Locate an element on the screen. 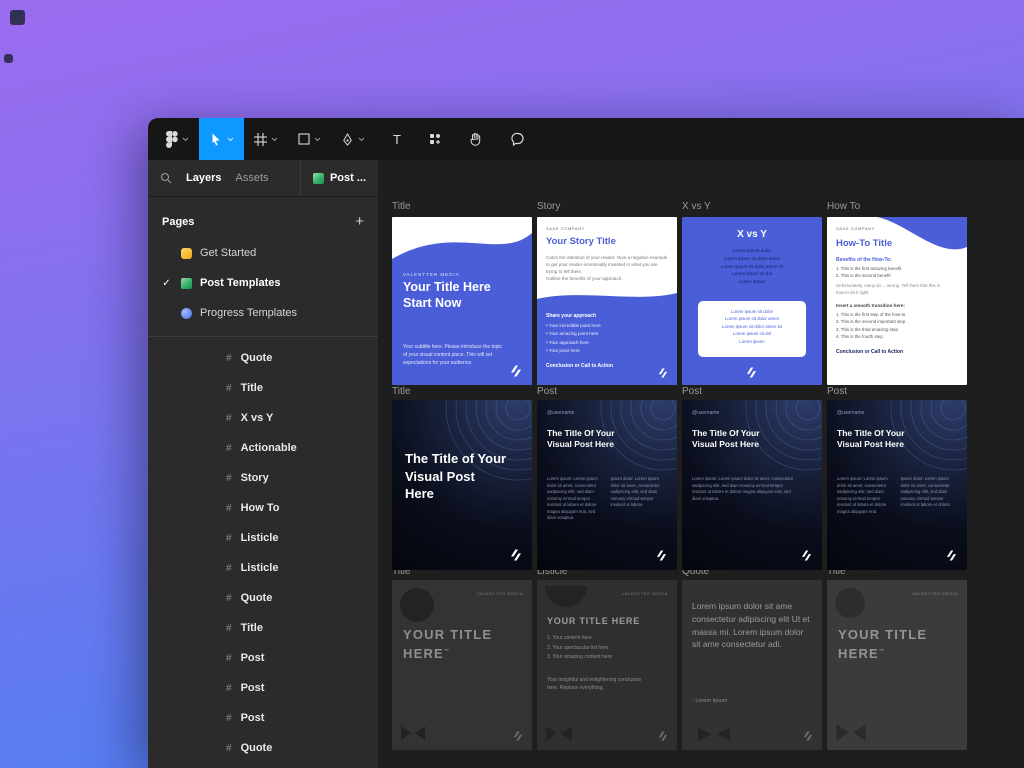 The width and height of the screenshot is (1024, 768). page-item-get-started: Get Started is located at coordinates (263, 253).